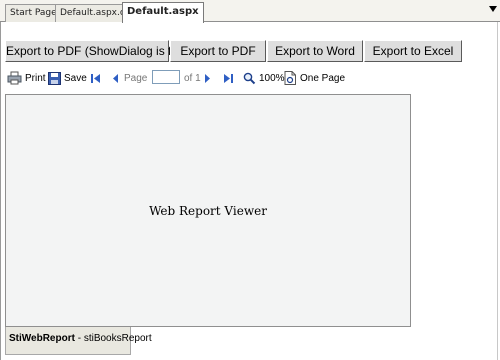 This screenshot has height=360, width=500. I want to click on next-page-icon, so click(207, 78).